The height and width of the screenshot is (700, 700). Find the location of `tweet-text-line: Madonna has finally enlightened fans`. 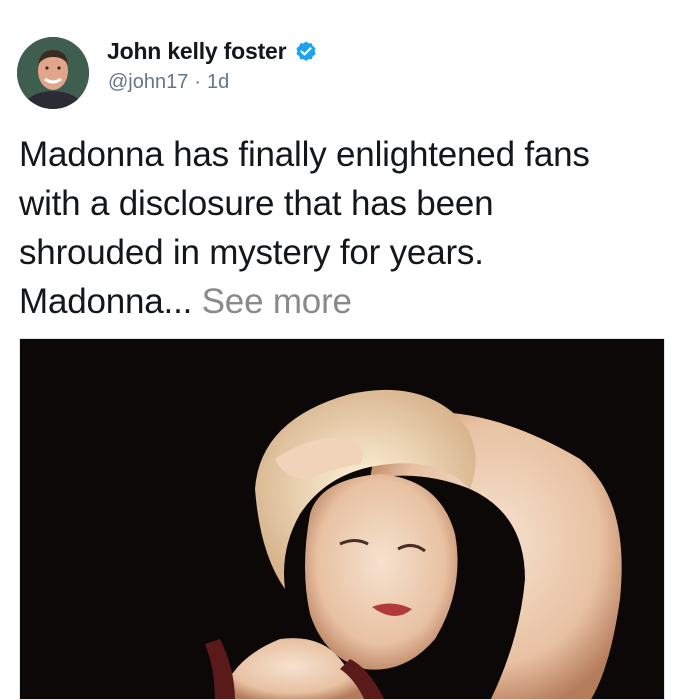

tweet-text-line: Madonna has finally enlightened fans is located at coordinates (304, 154).